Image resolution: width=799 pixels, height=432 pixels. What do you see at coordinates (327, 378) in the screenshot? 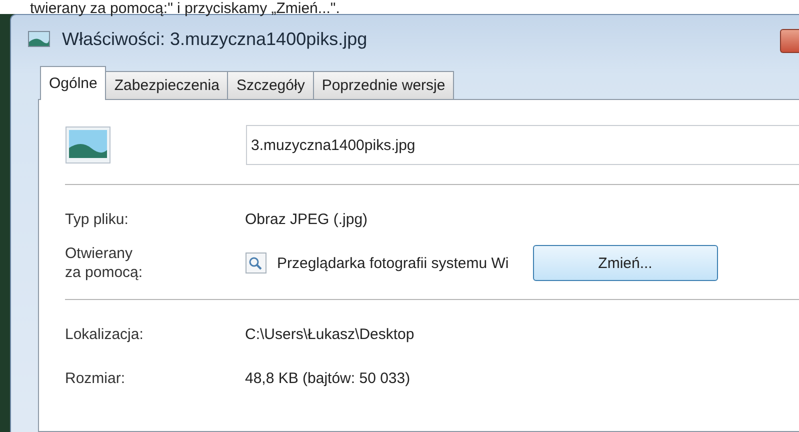
I see `property-value: 48,8 KB (bajtów: 50 033)` at bounding box center [327, 378].